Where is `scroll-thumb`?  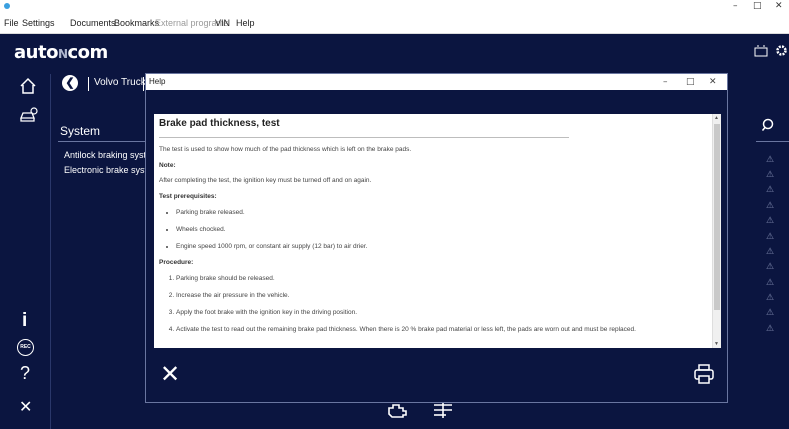
scroll-thumb is located at coordinates (717, 217).